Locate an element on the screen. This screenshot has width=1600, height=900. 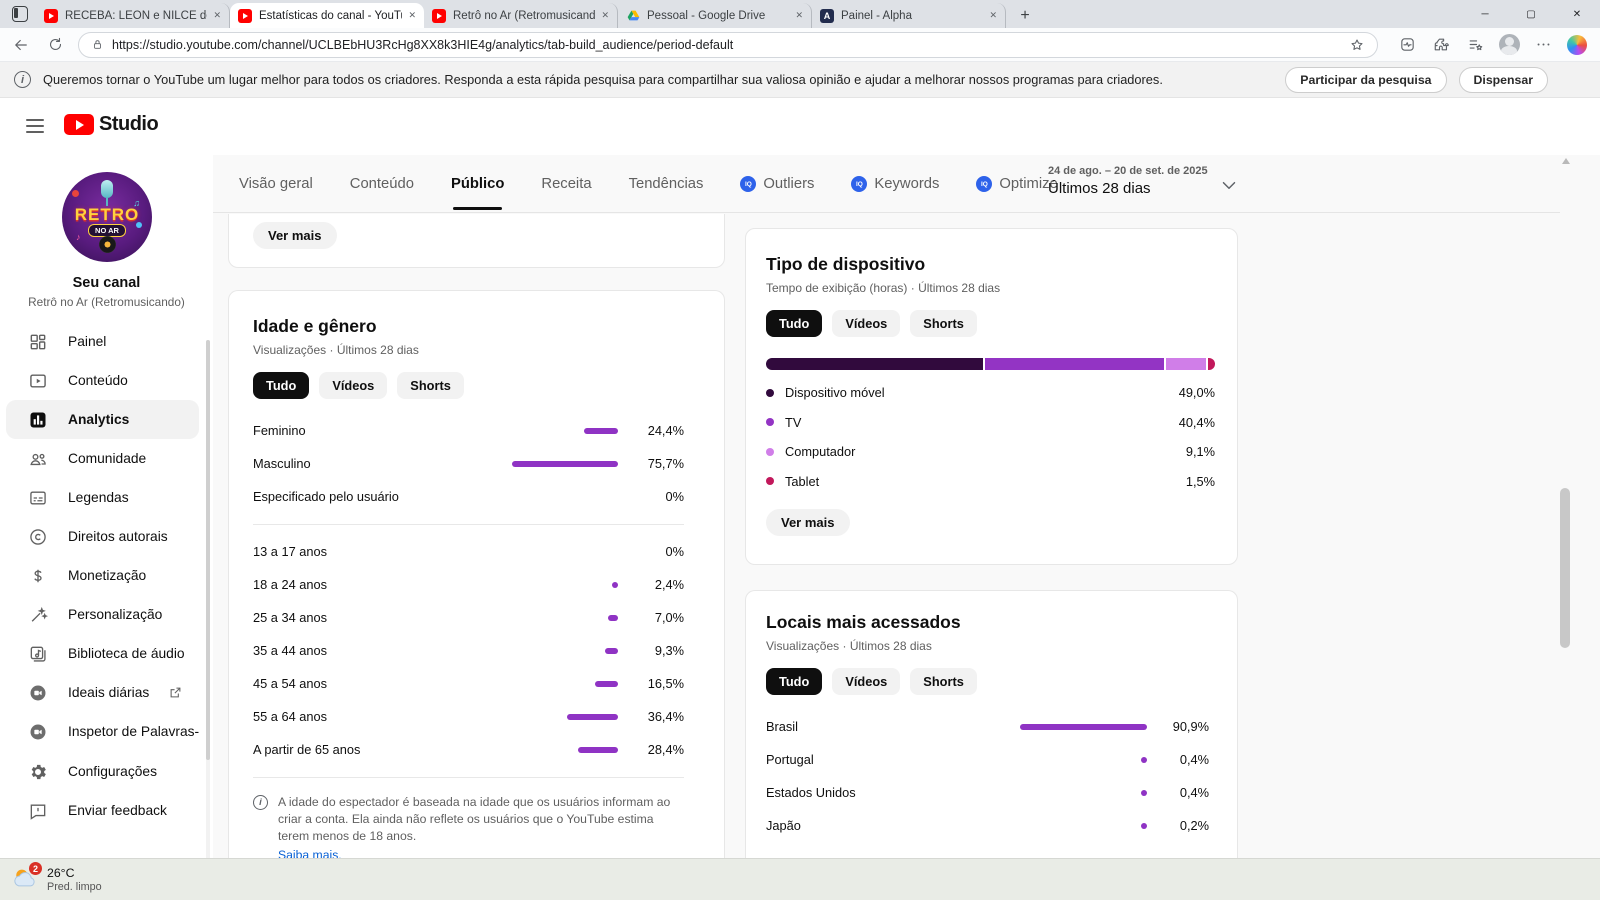
browser-tab: A Painel - Alpha ✕ is located at coordinates (909, 15).